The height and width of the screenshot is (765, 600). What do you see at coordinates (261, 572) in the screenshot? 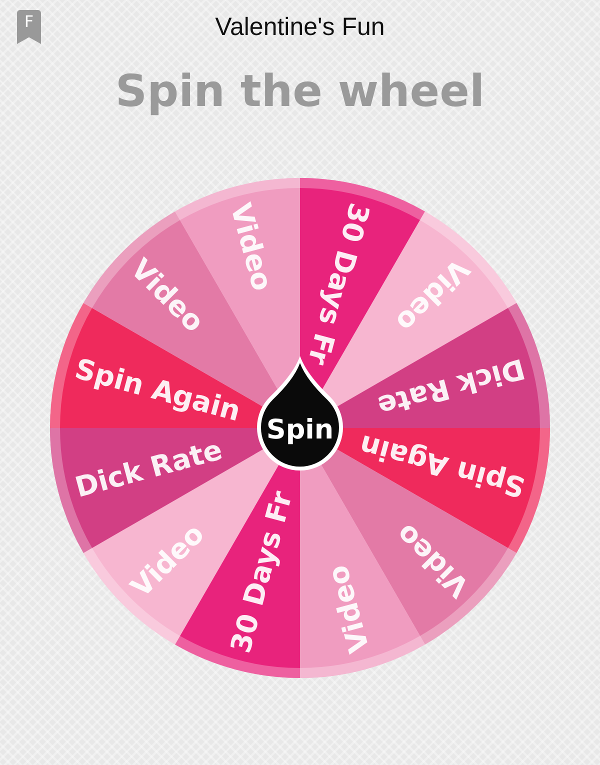
I see `segment-label: 30 Days Fr` at bounding box center [261, 572].